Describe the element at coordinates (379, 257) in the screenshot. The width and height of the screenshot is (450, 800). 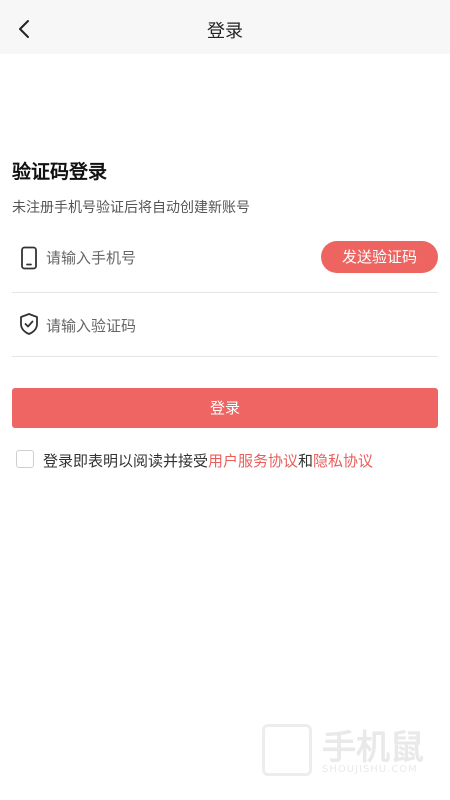
I see `send-code-button: 发送验证码` at that location.